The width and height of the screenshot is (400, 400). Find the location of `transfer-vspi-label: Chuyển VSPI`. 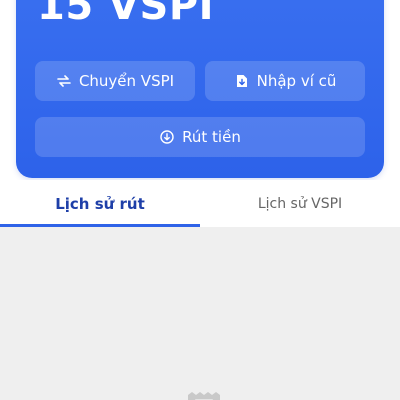

transfer-vspi-label: Chuyển VSPI is located at coordinates (126, 81).